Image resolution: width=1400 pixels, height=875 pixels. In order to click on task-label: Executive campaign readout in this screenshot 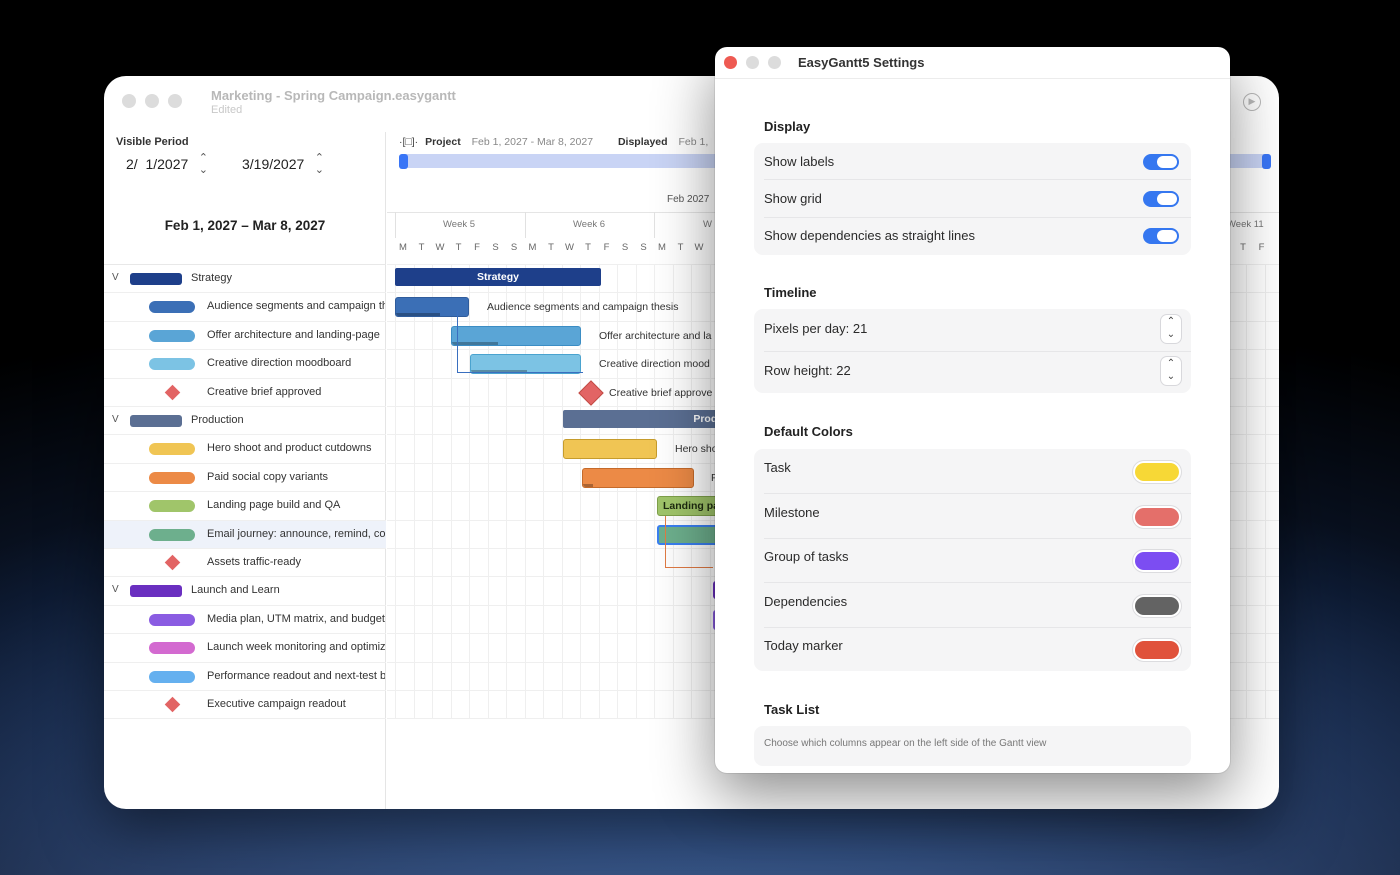, I will do `click(276, 704)`.